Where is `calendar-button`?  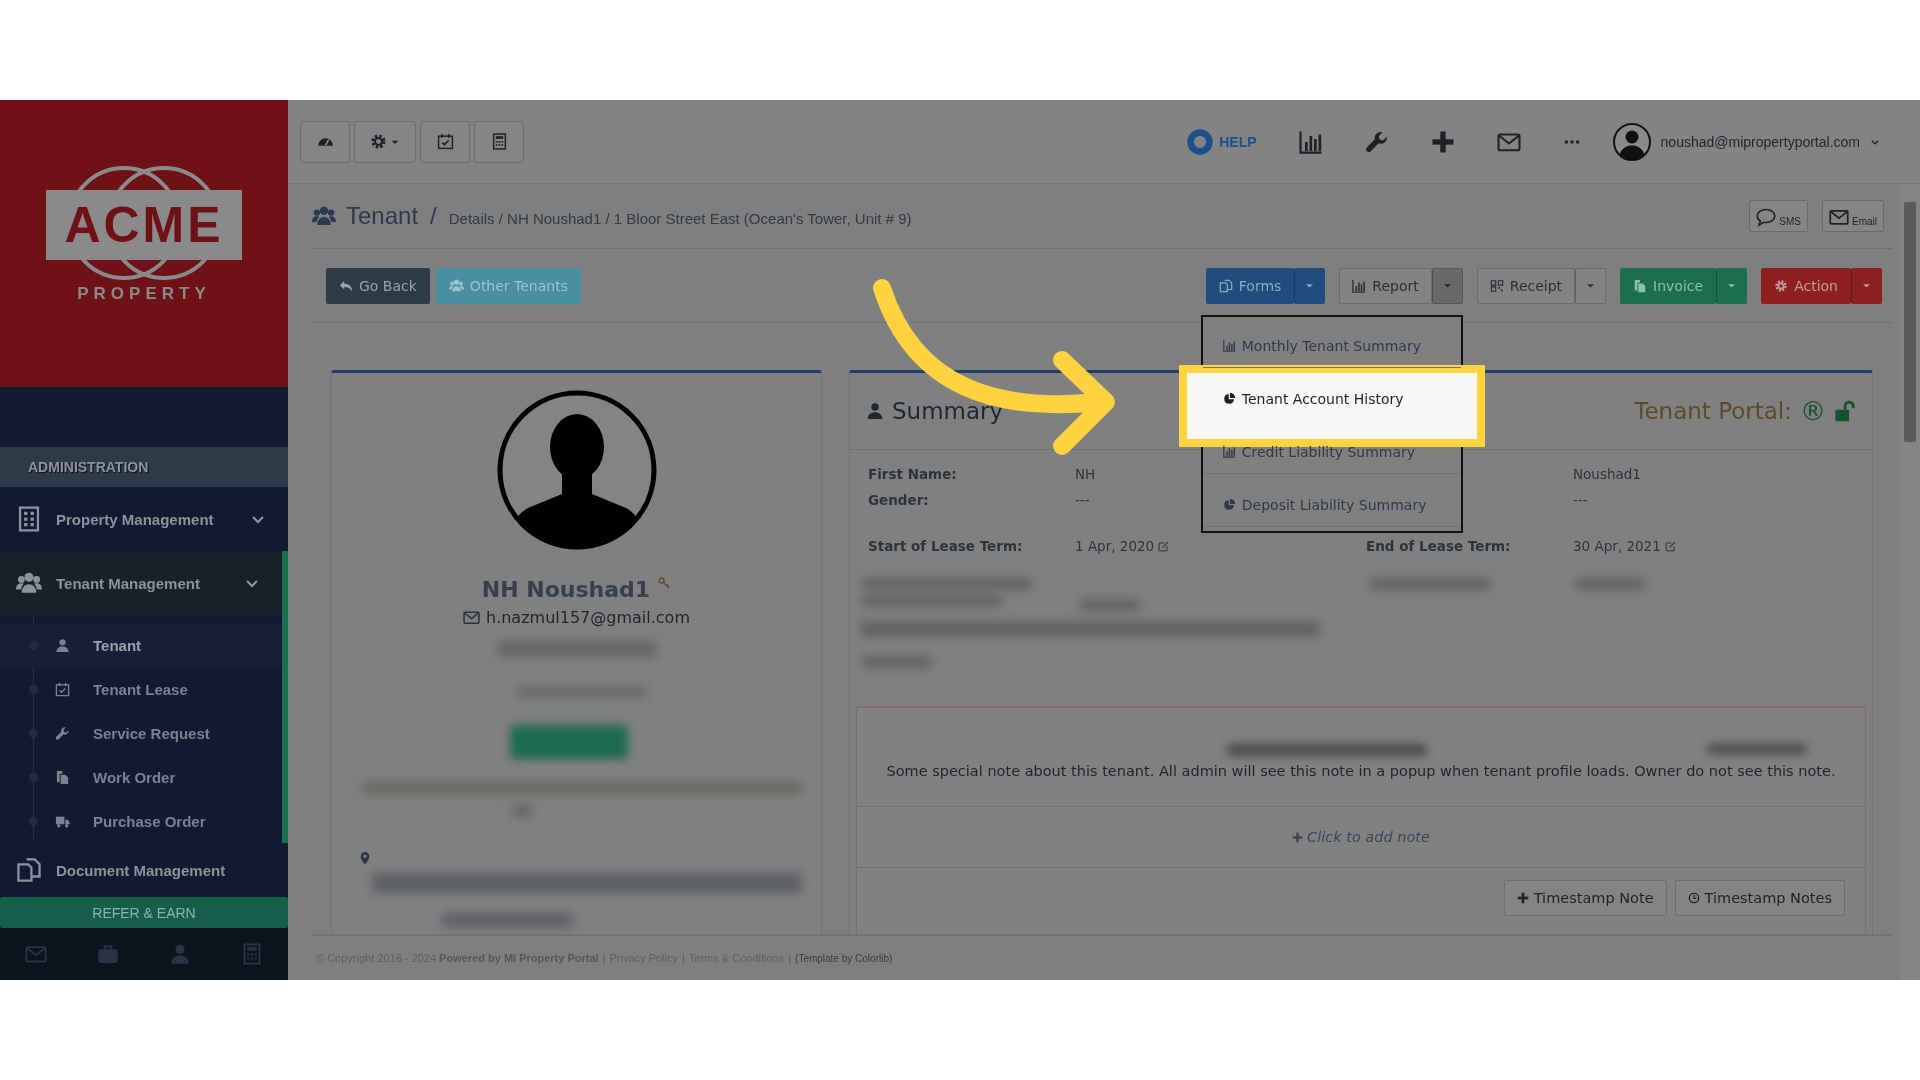 calendar-button is located at coordinates (445, 141).